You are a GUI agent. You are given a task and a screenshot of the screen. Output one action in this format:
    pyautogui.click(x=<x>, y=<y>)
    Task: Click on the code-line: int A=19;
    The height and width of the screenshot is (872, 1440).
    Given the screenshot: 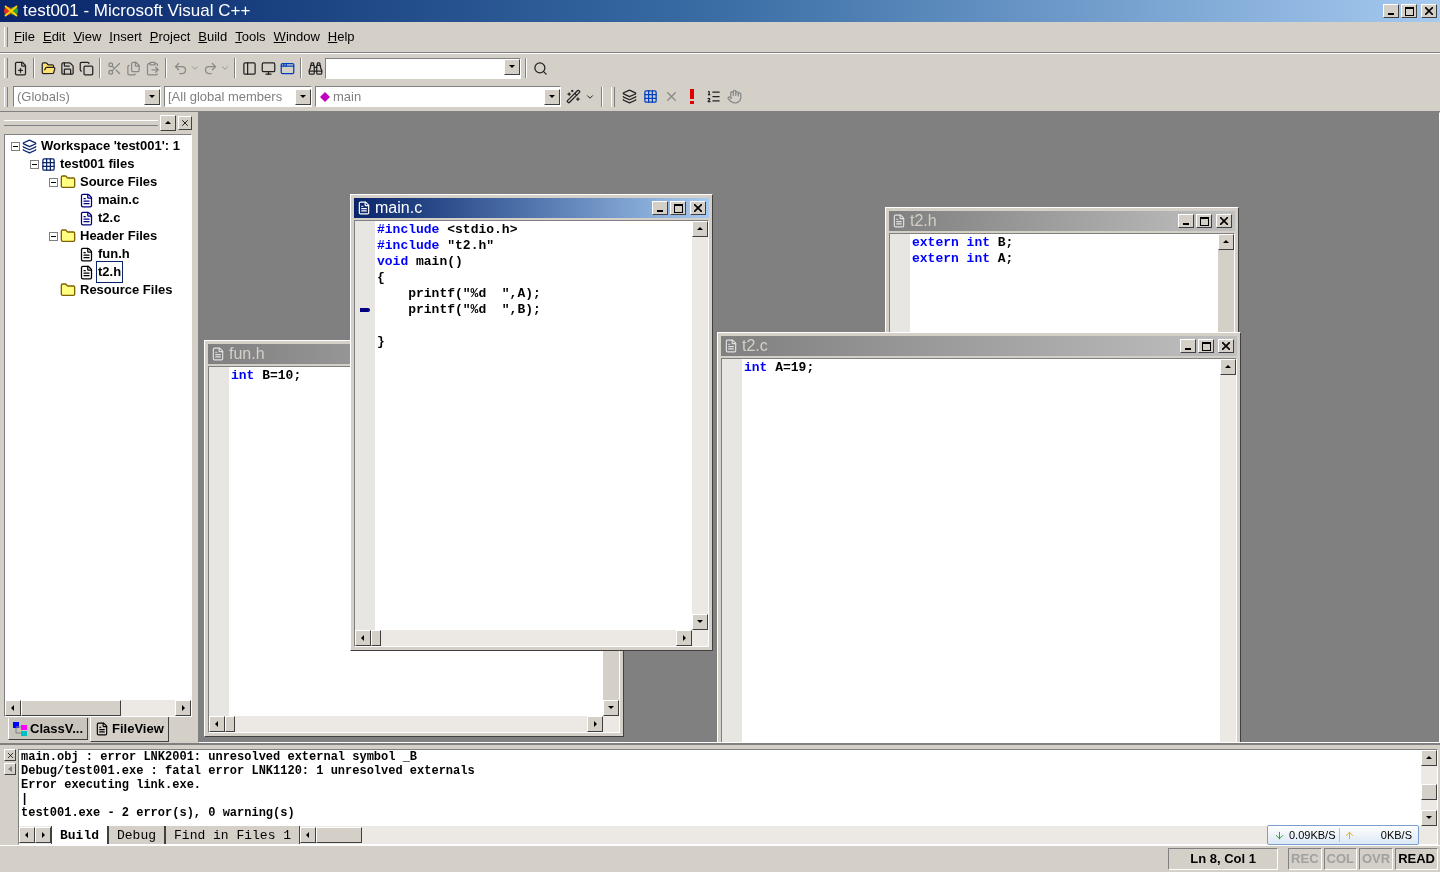 What is the action you would take?
    pyautogui.click(x=779, y=368)
    